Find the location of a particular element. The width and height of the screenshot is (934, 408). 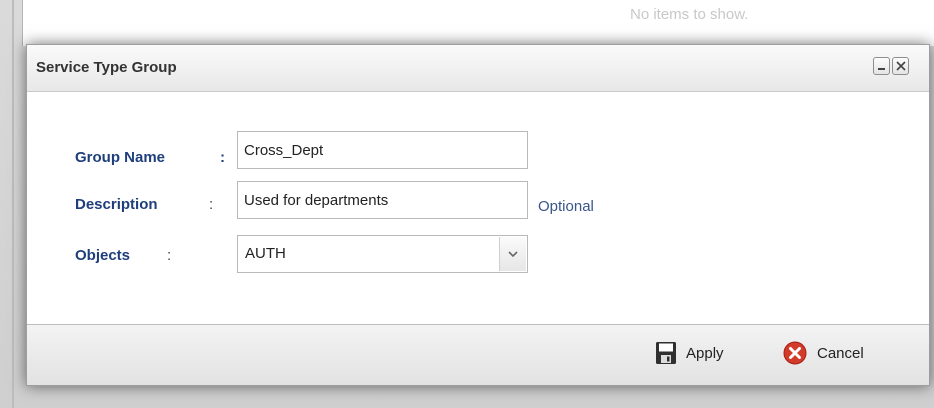

apply-label: Apply is located at coordinates (705, 353).